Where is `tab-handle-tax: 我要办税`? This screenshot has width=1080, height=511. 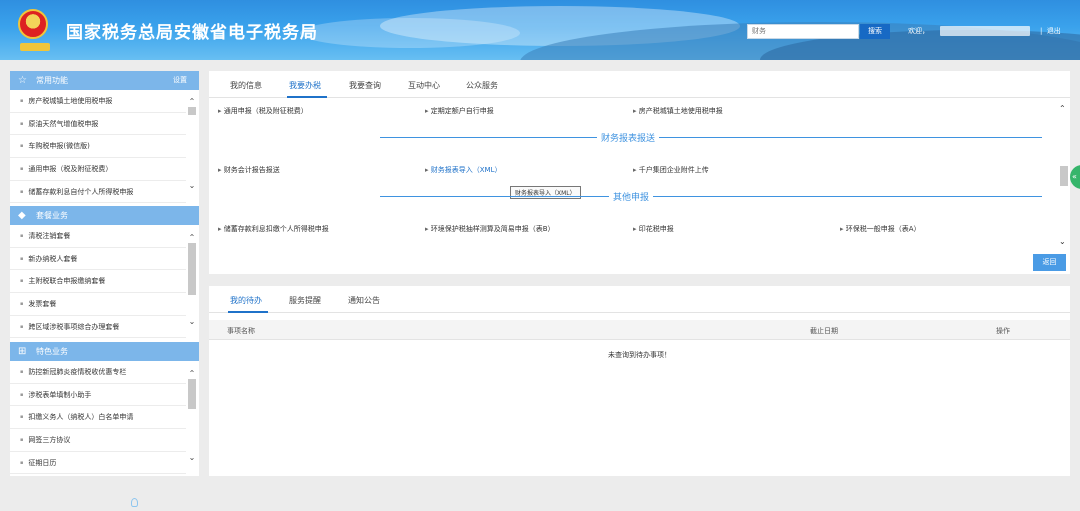 tab-handle-tax: 我要办税 is located at coordinates (305, 85).